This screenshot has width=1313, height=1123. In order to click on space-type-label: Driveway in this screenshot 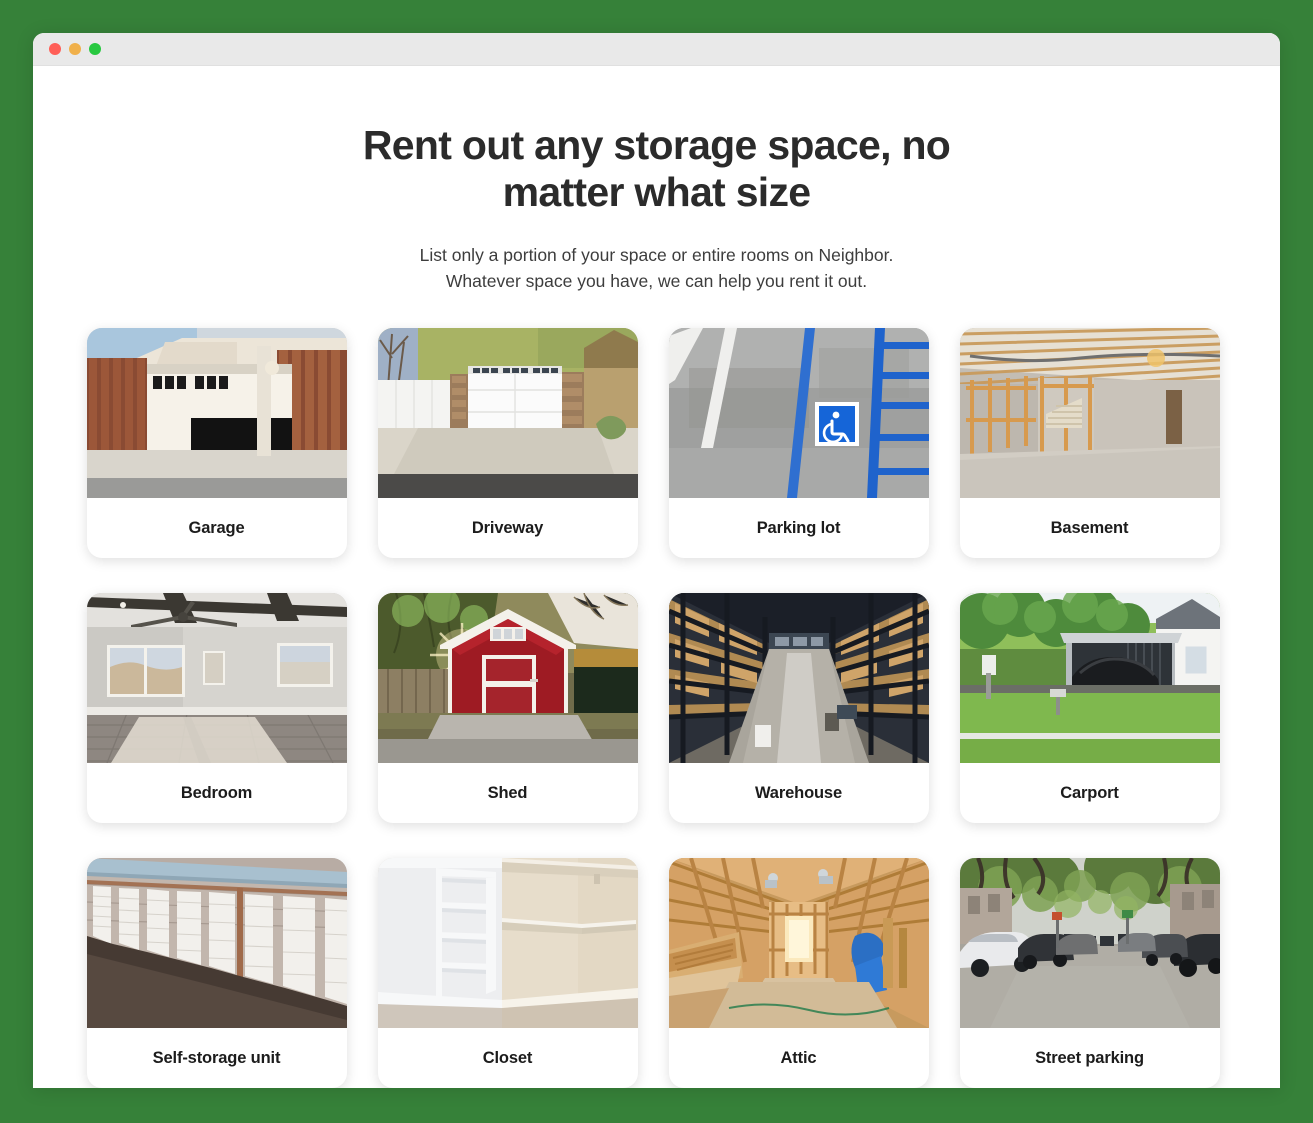, I will do `click(507, 527)`.